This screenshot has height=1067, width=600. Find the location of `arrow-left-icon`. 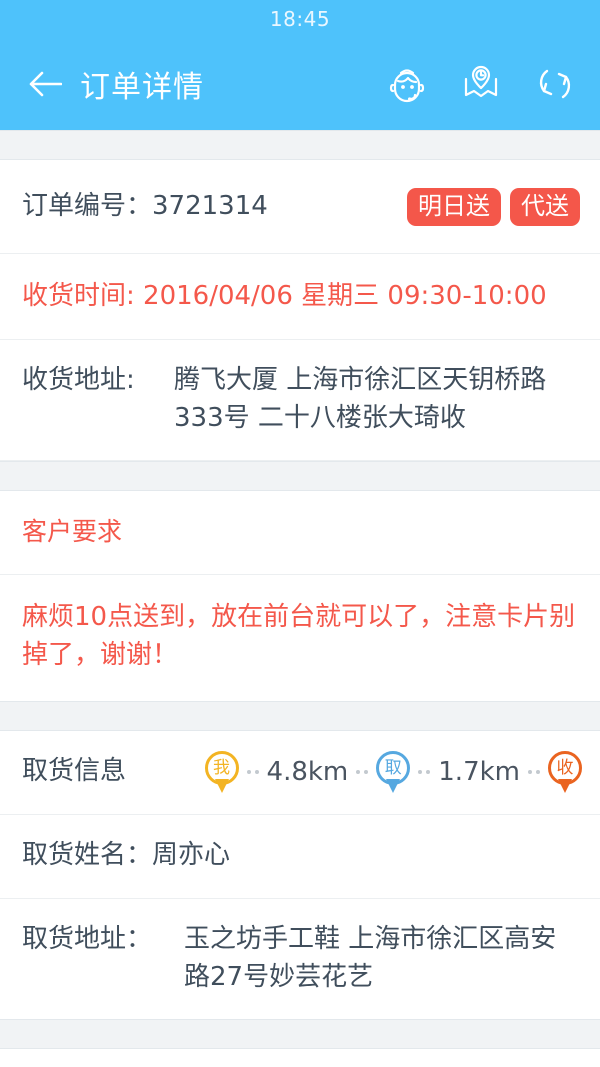

arrow-left-icon is located at coordinates (45, 84).